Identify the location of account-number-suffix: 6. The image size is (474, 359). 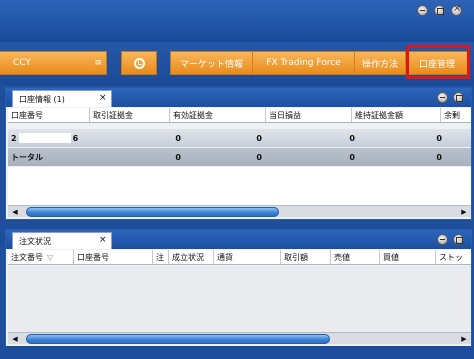
(75, 138).